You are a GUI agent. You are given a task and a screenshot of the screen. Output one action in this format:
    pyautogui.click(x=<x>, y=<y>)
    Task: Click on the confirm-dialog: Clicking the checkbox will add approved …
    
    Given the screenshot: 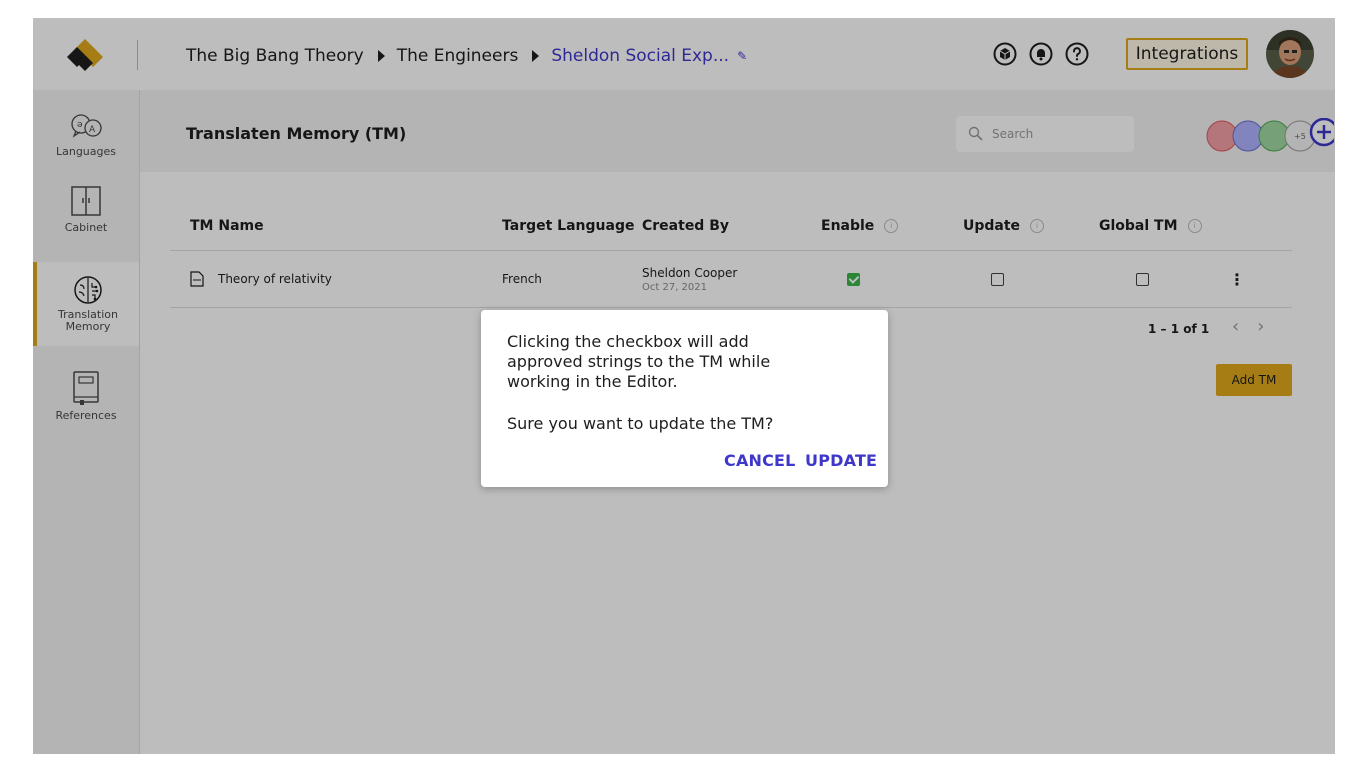 What is the action you would take?
    pyautogui.click(x=684, y=398)
    